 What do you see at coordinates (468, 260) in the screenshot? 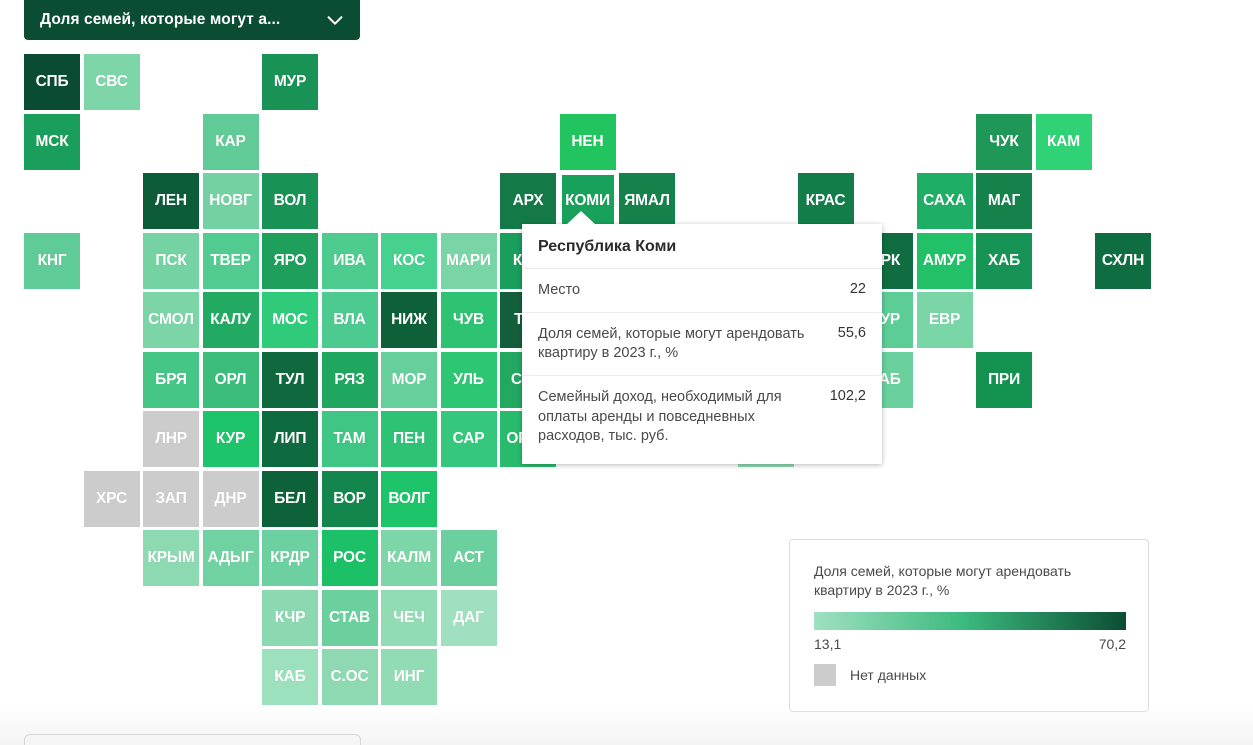
I see `map-tile-мари: МАРИ` at bounding box center [468, 260].